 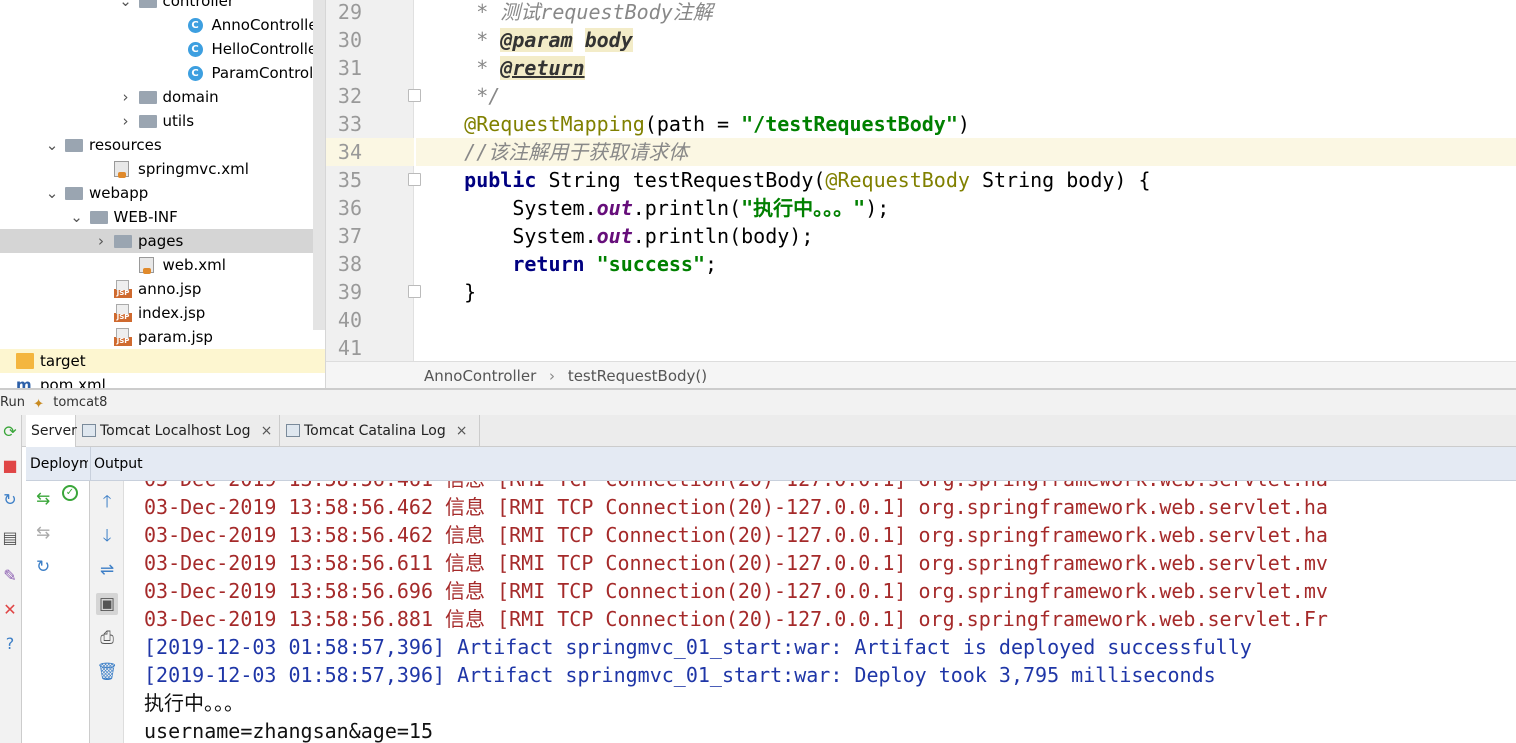 What do you see at coordinates (156, 217) in the screenshot?
I see `tree-item-web-inf: ⌄ WEB-INF` at bounding box center [156, 217].